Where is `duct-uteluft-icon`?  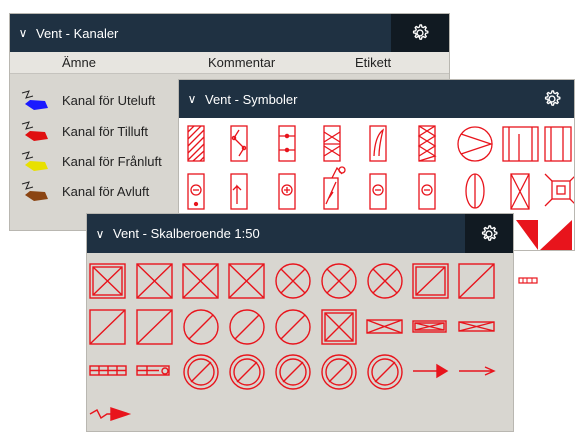 duct-uteluft-icon is located at coordinates (34, 100).